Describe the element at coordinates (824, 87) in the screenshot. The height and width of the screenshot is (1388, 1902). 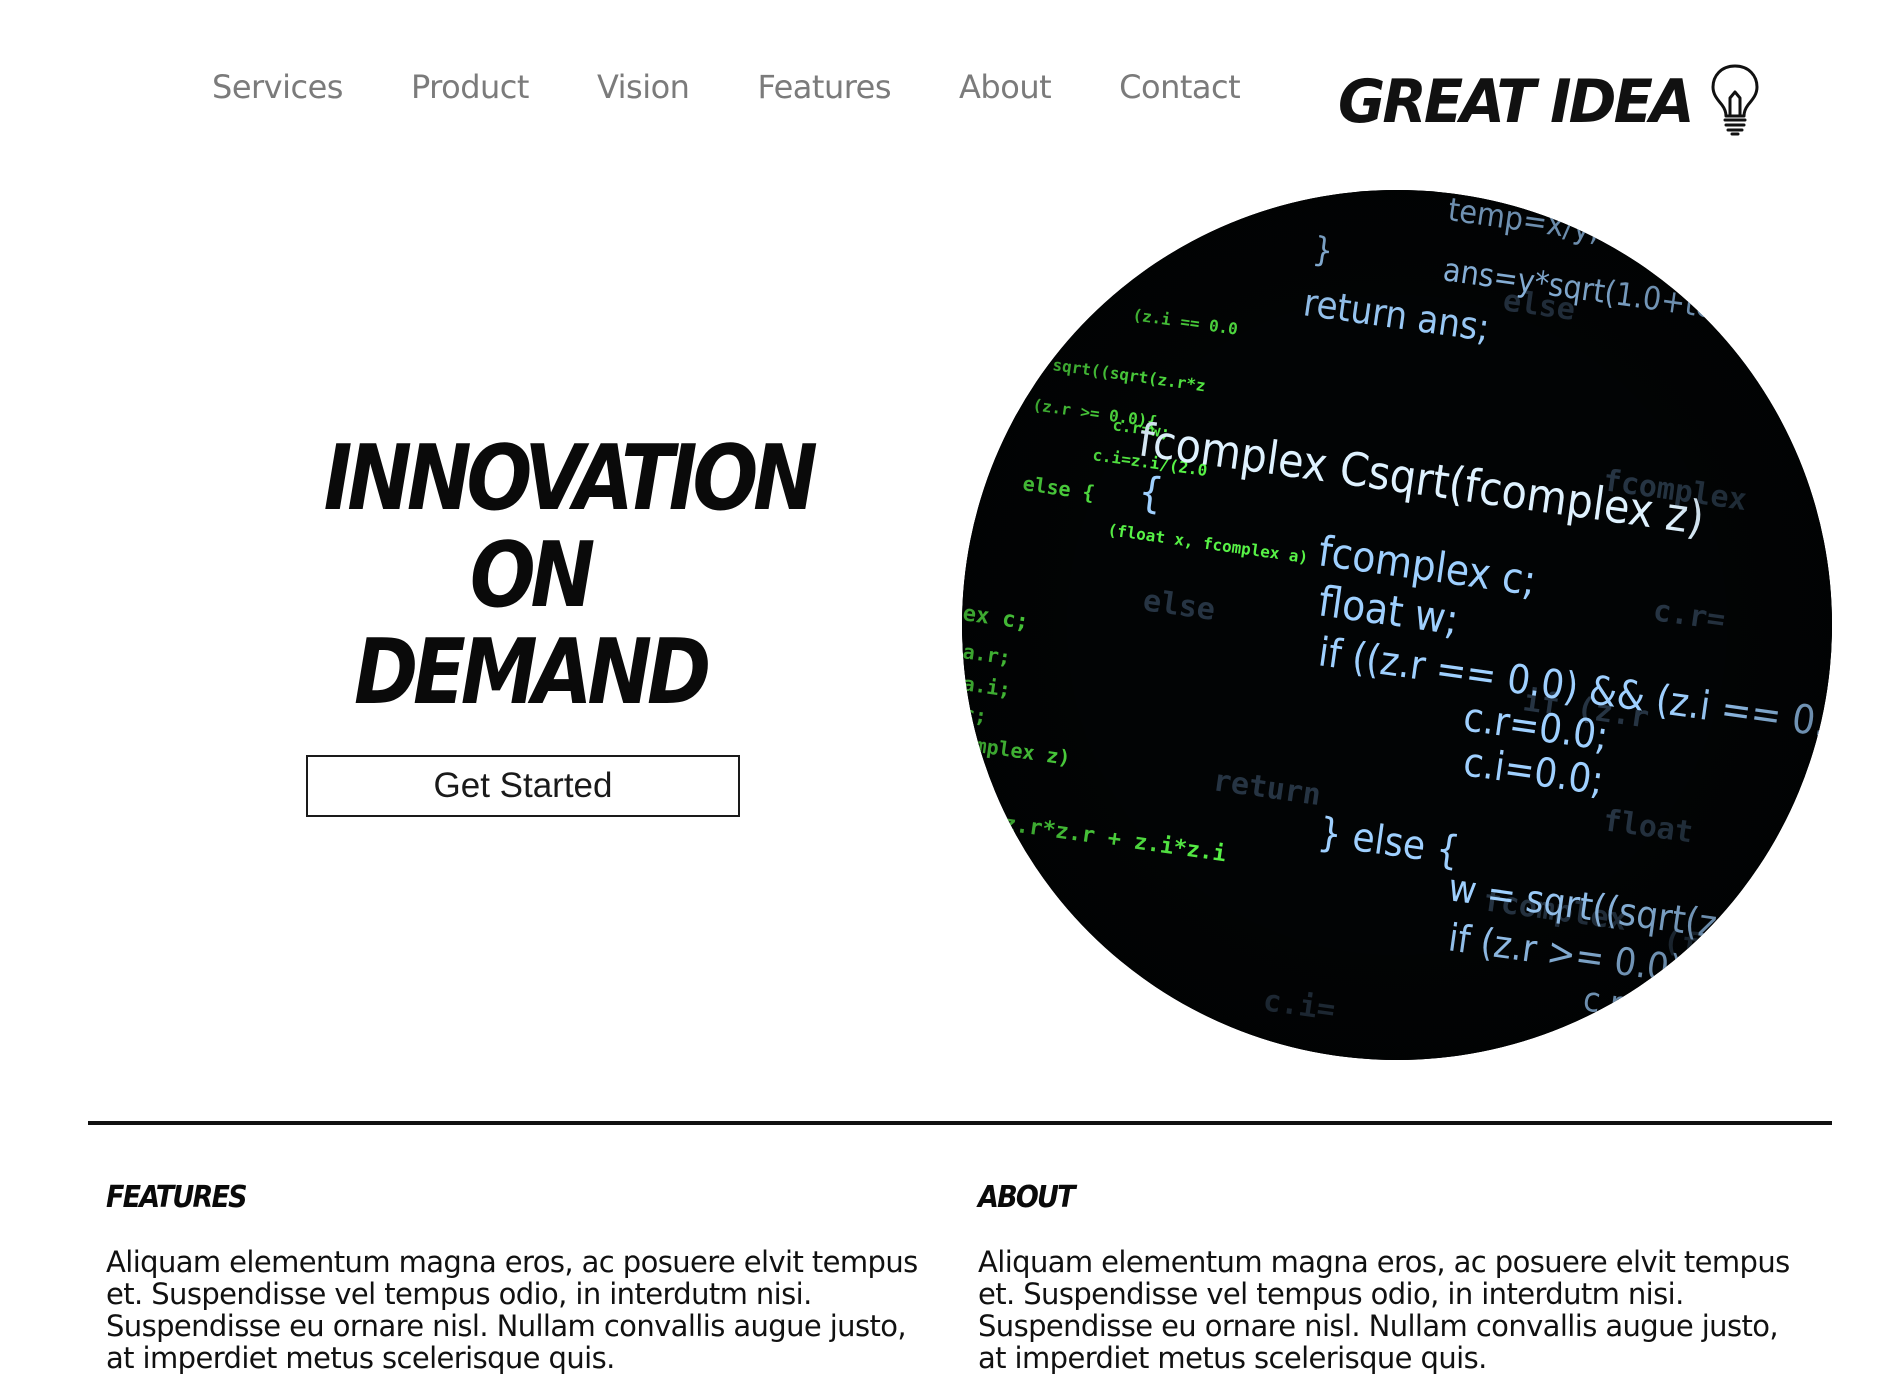
I see `nav-link-features: Features` at that location.